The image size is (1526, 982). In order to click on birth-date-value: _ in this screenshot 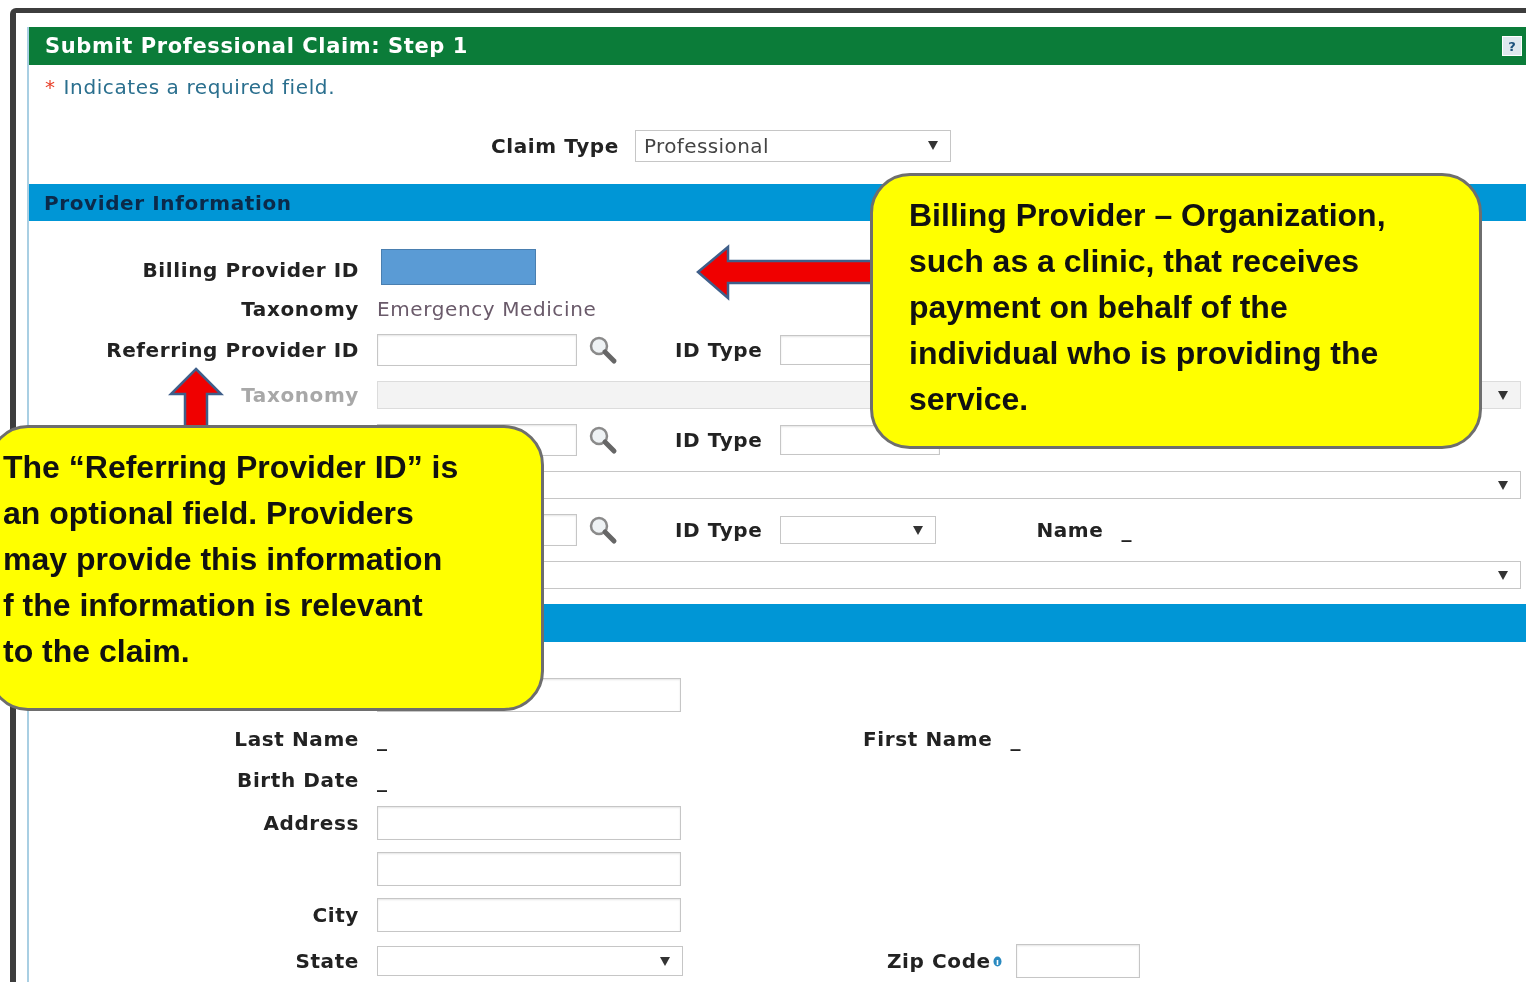, I will do `click(382, 780)`.